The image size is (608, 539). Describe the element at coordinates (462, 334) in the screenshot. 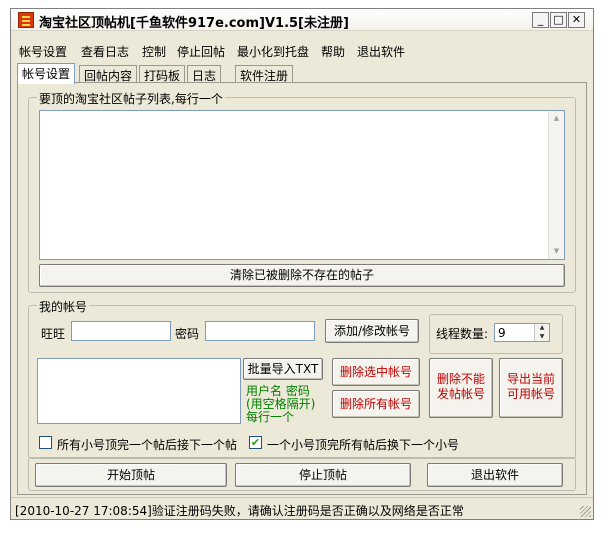

I see `thread-count-label: 线程数量:` at that location.